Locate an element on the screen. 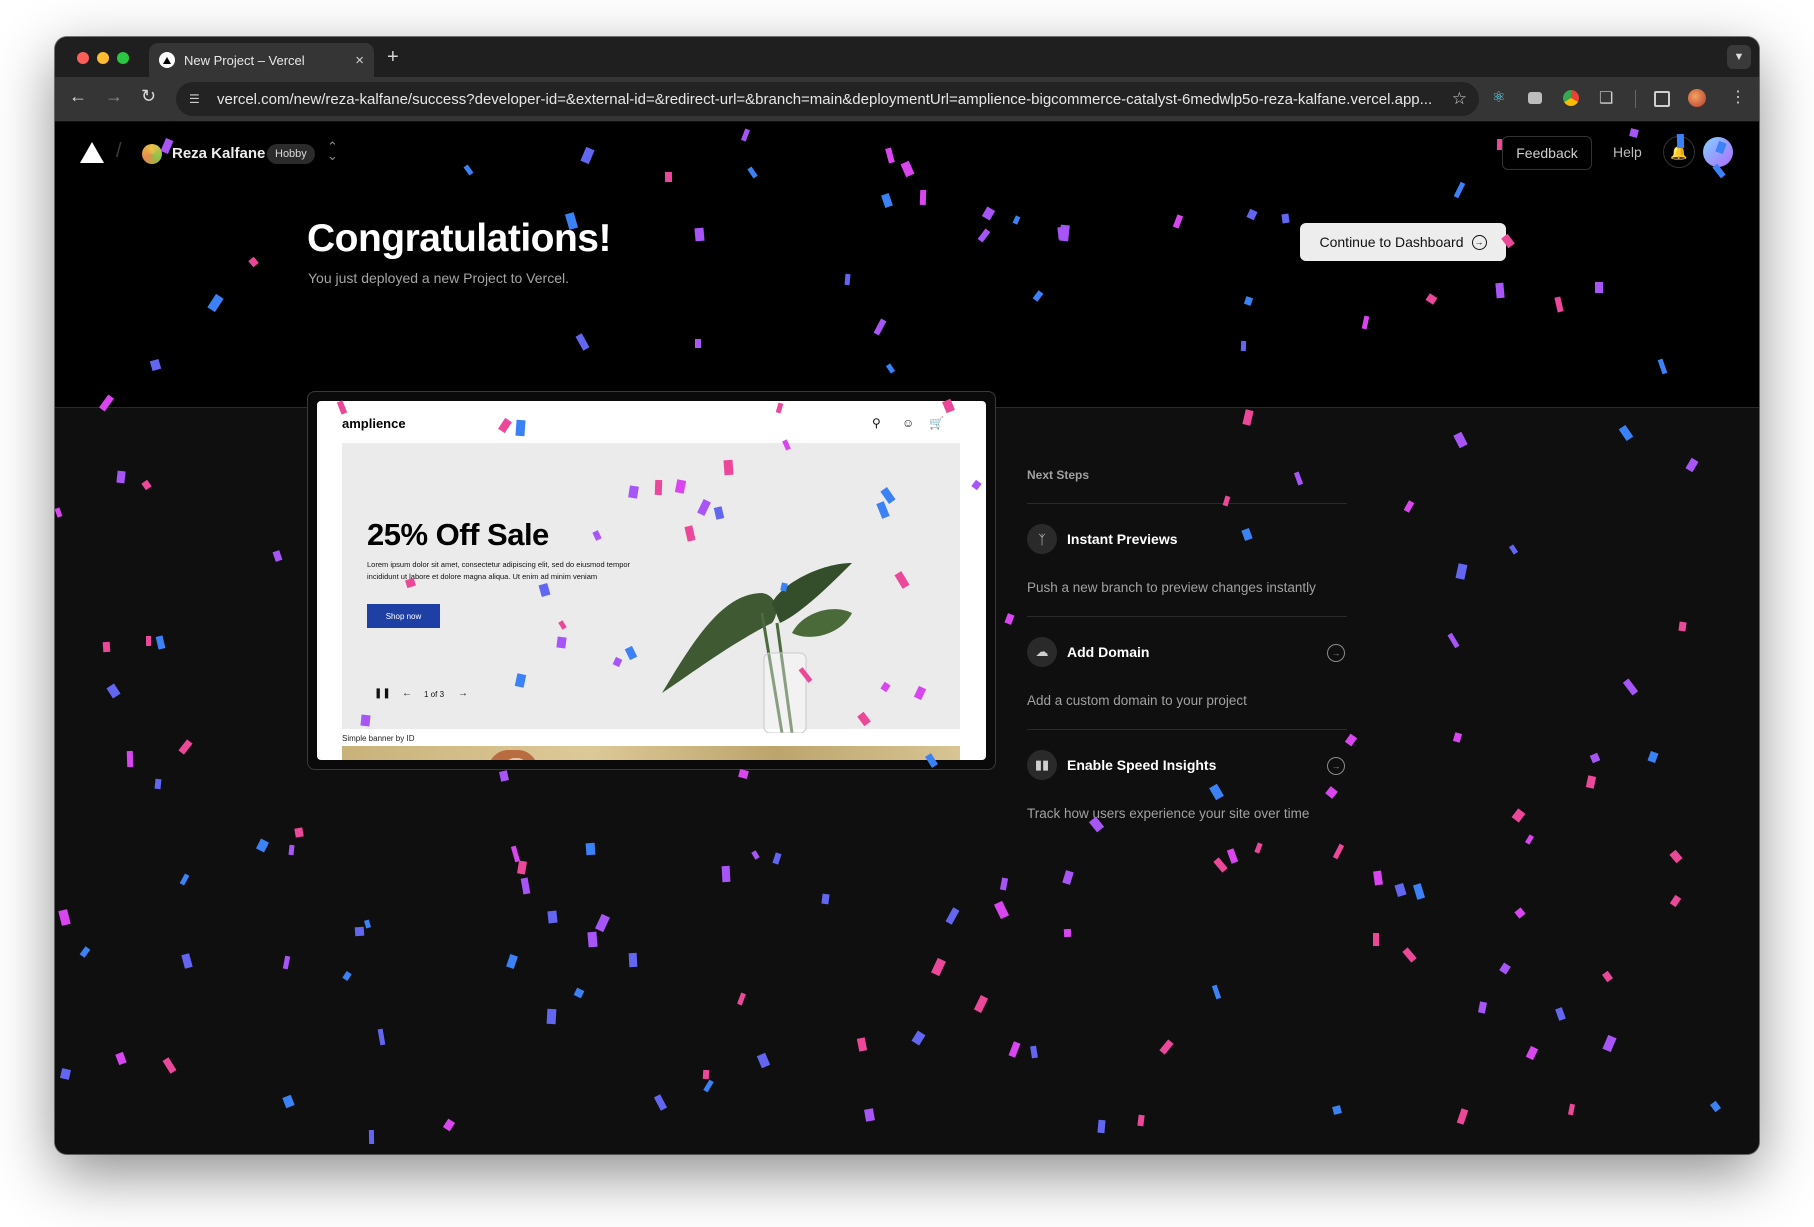 This screenshot has height=1227, width=1814. new-tab-button: + is located at coordinates (393, 57).